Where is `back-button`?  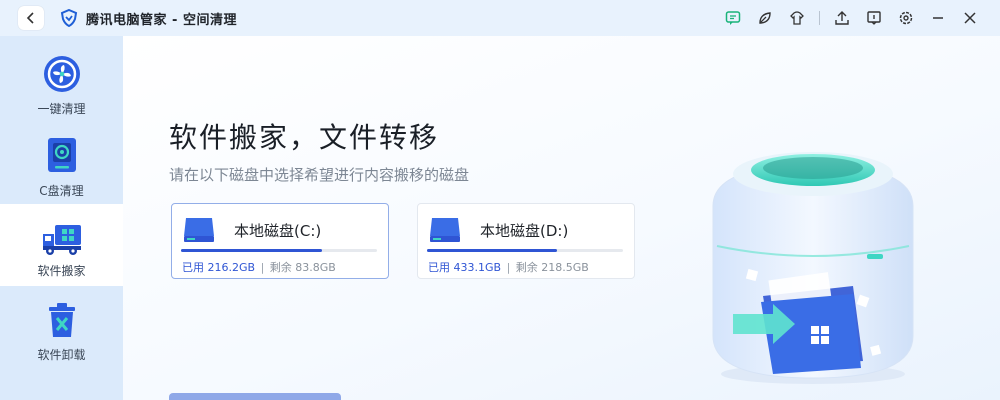 back-button is located at coordinates (31, 18).